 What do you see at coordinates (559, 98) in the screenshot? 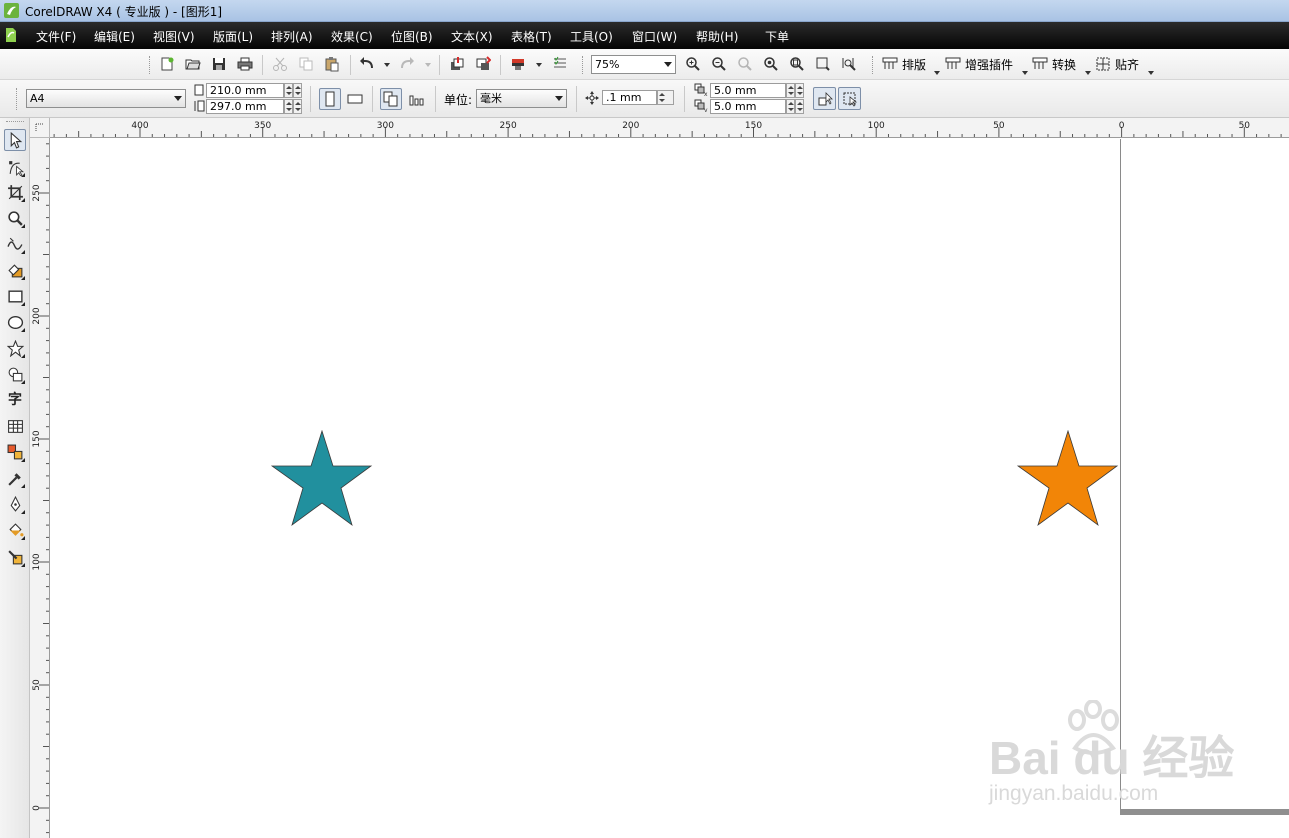
I see `units-dropdown-arrow` at bounding box center [559, 98].